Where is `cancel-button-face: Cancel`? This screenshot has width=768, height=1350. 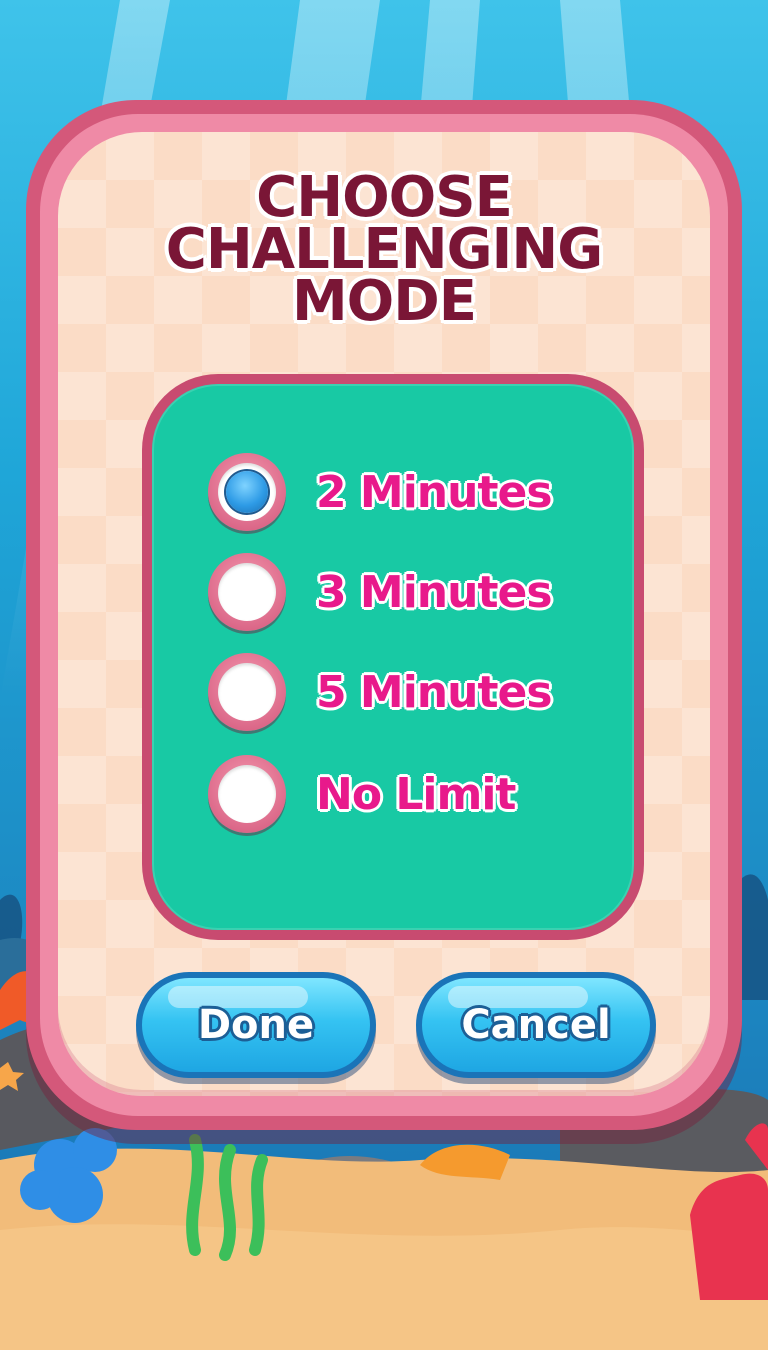 cancel-button-face: Cancel is located at coordinates (536, 1025).